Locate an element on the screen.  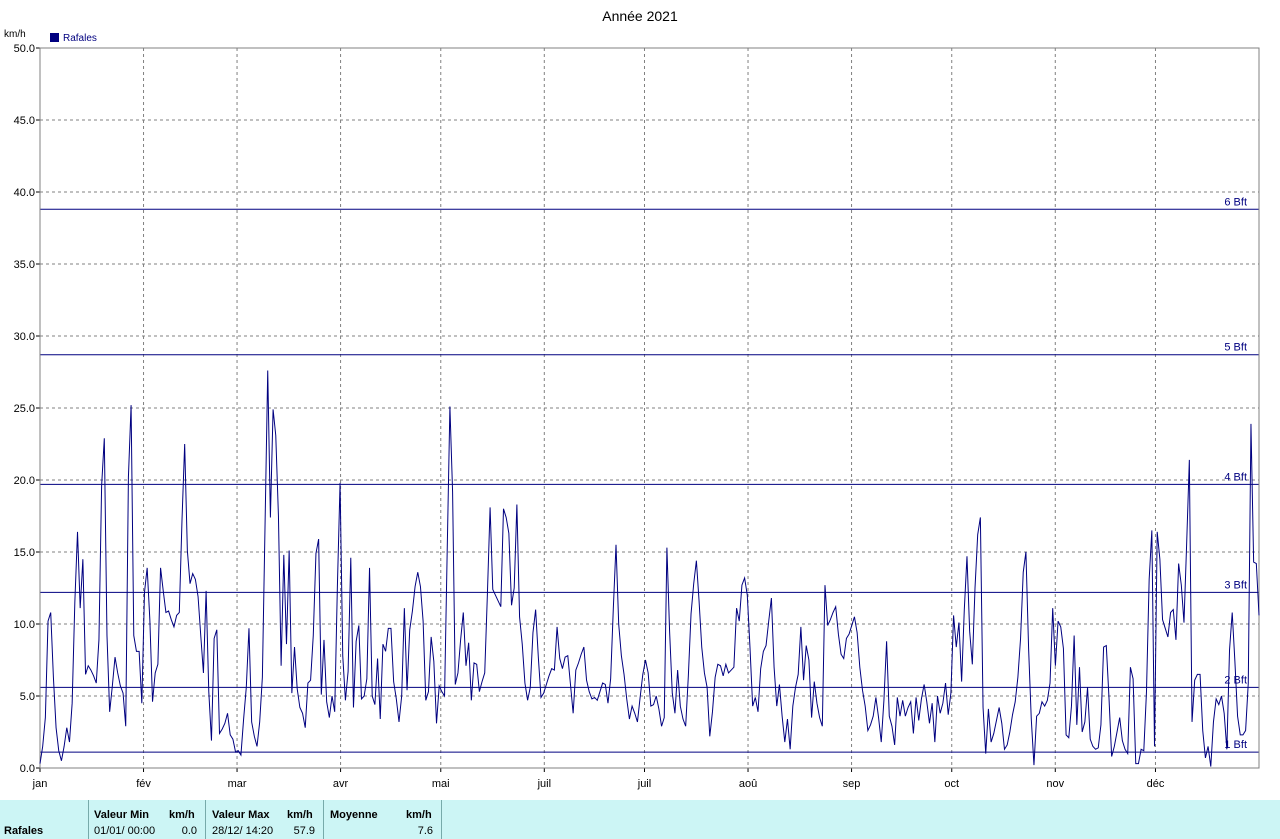
x-tick-label: sep is located at coordinates (852, 784).